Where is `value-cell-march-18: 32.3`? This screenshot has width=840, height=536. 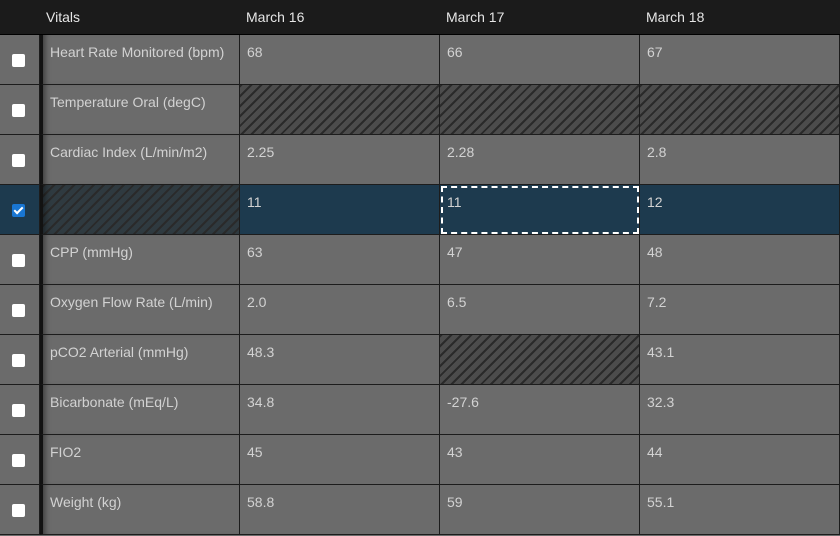
value-cell-march-18: 32.3 is located at coordinates (740, 410).